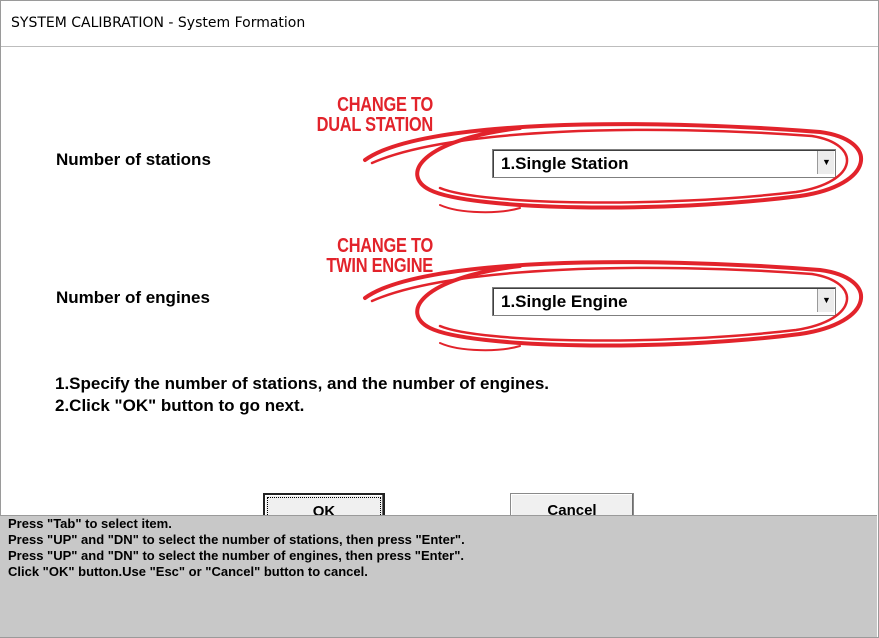  I want to click on stations-annotation-line-2: DUAL STATION, so click(375, 125).